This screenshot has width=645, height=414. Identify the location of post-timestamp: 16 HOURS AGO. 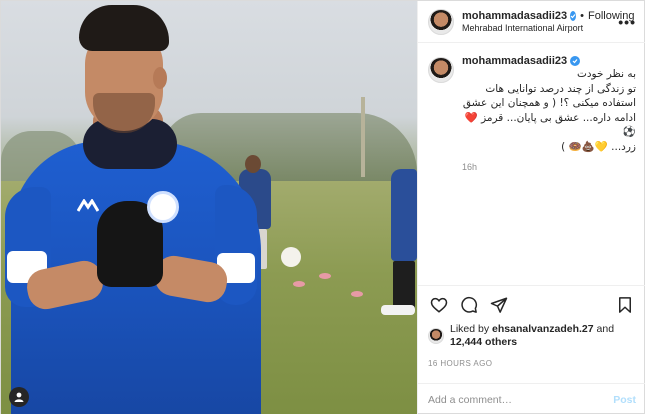
(531, 362).